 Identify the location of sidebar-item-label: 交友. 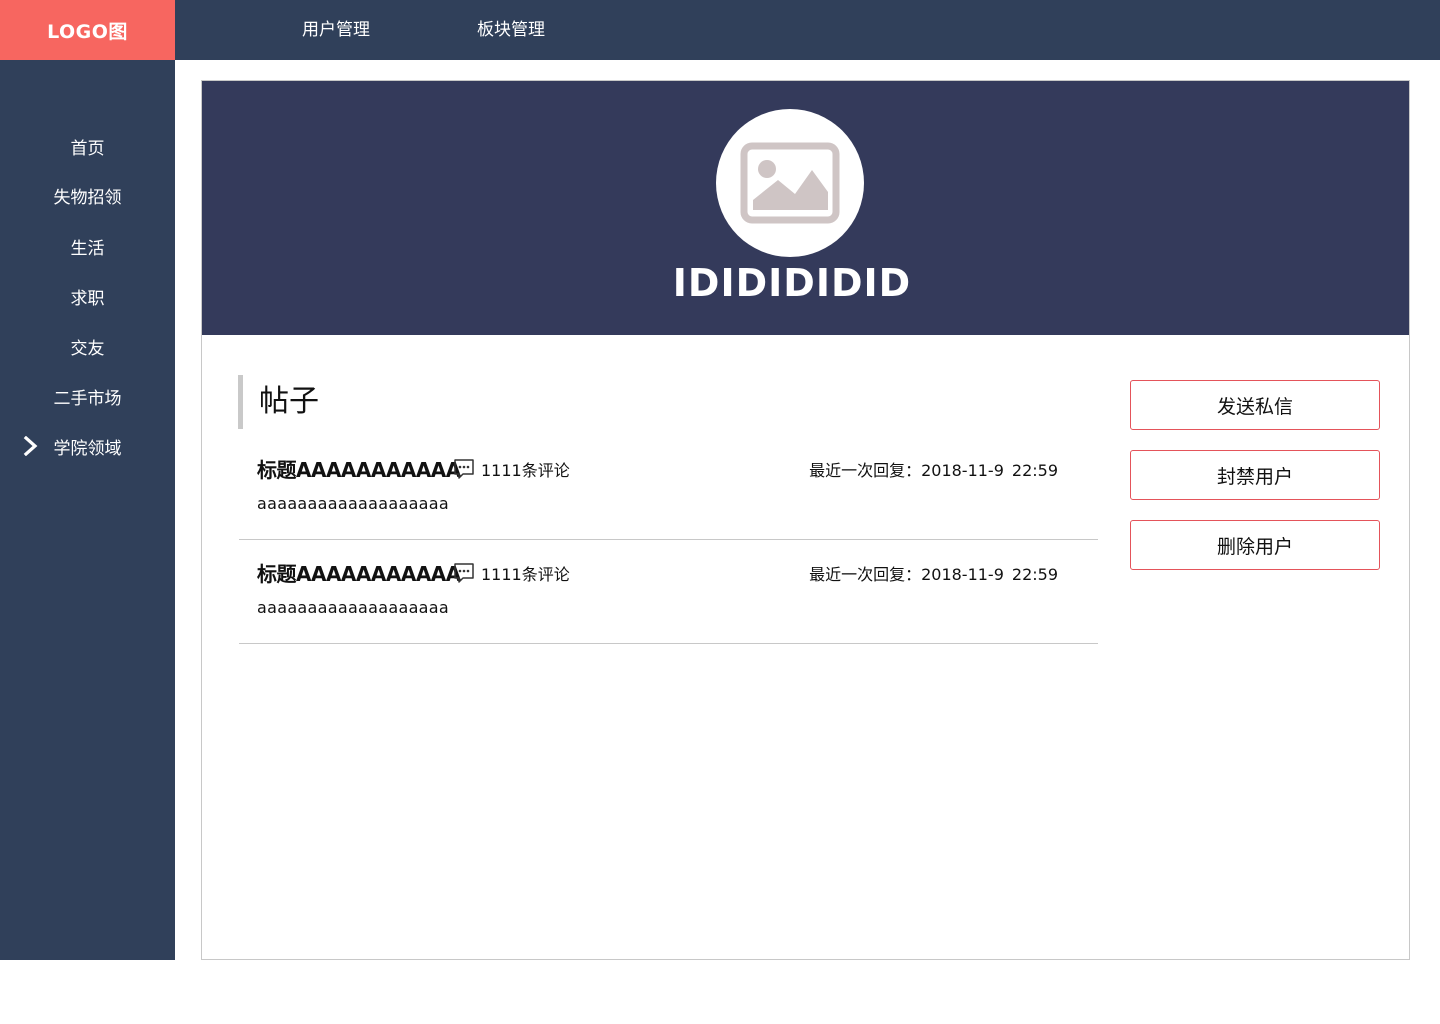
(87, 348).